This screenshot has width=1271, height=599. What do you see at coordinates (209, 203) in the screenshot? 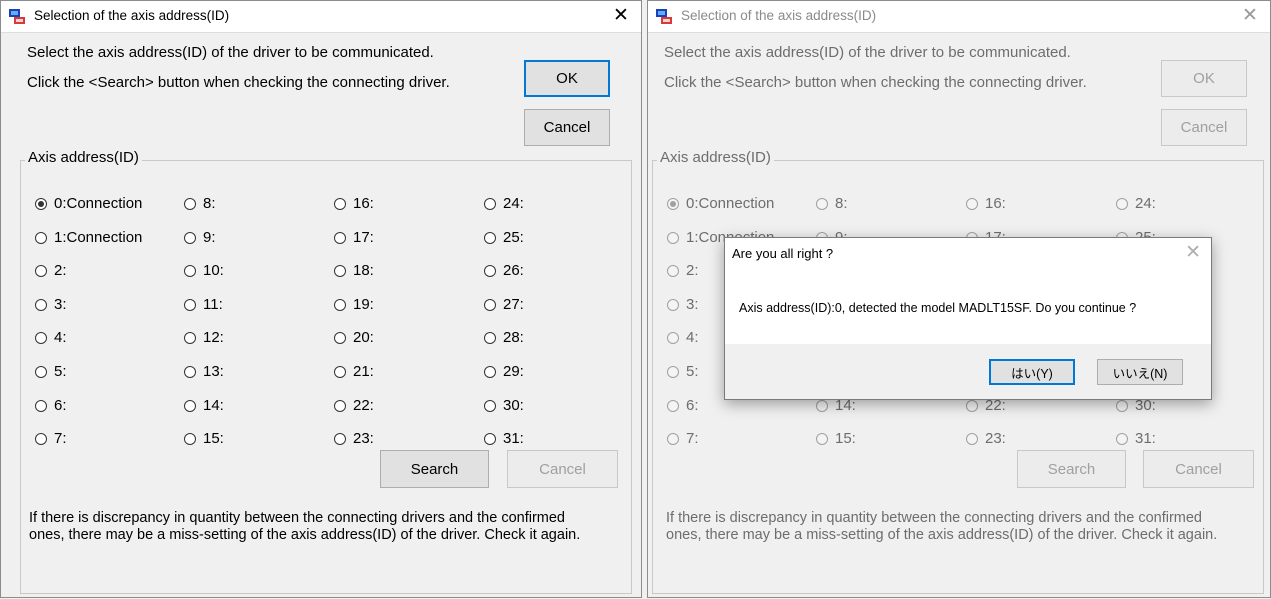
I see `axis-option-label: 8:` at bounding box center [209, 203].